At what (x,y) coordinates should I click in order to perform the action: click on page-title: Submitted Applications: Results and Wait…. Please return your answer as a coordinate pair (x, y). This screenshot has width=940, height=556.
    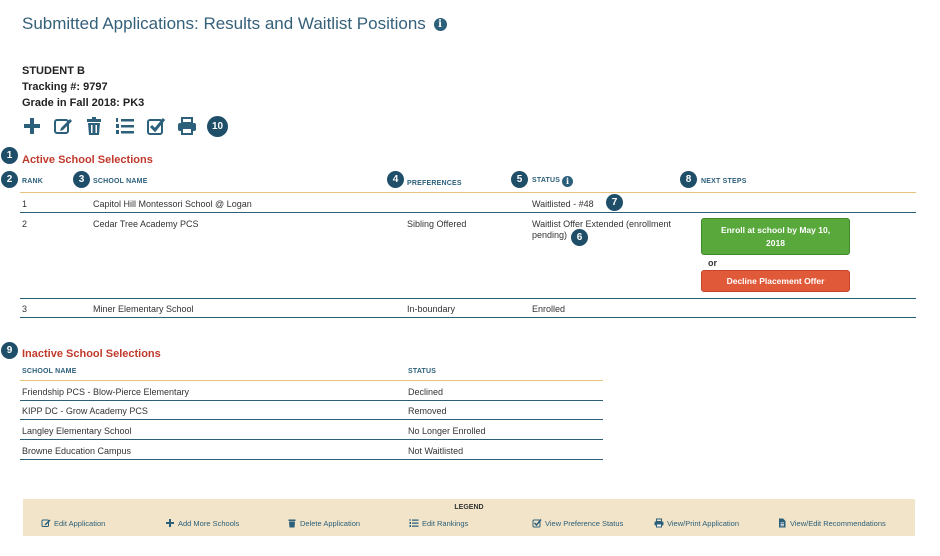
    Looking at the image, I should click on (234, 24).